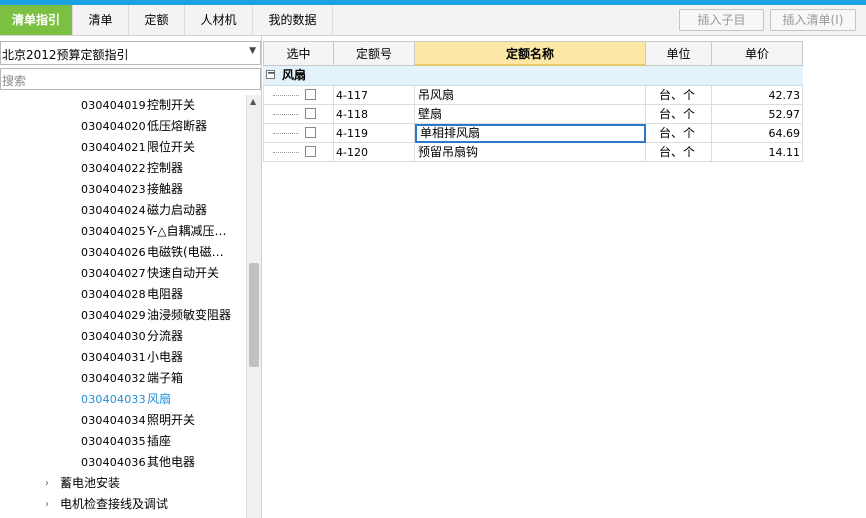  What do you see at coordinates (123, 126) in the screenshot?
I see `tree-item: 030404020 低压熔断器` at bounding box center [123, 126].